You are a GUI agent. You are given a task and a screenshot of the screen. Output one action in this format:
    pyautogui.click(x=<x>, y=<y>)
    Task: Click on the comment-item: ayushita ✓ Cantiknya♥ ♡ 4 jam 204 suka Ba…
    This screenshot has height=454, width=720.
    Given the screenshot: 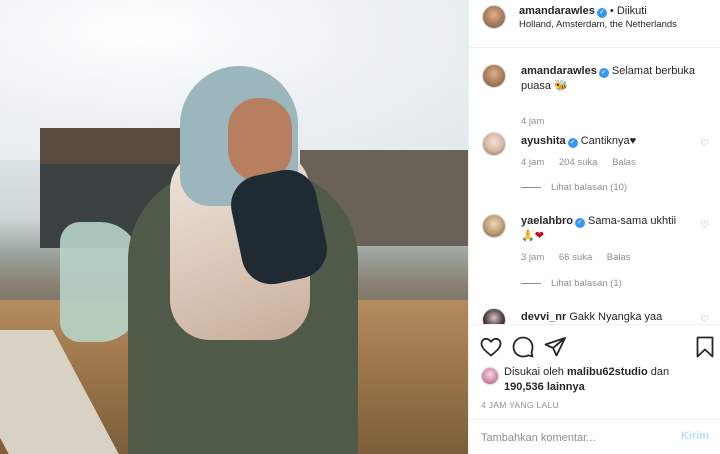 What is the action you would take?
    pyautogui.click(x=594, y=165)
    